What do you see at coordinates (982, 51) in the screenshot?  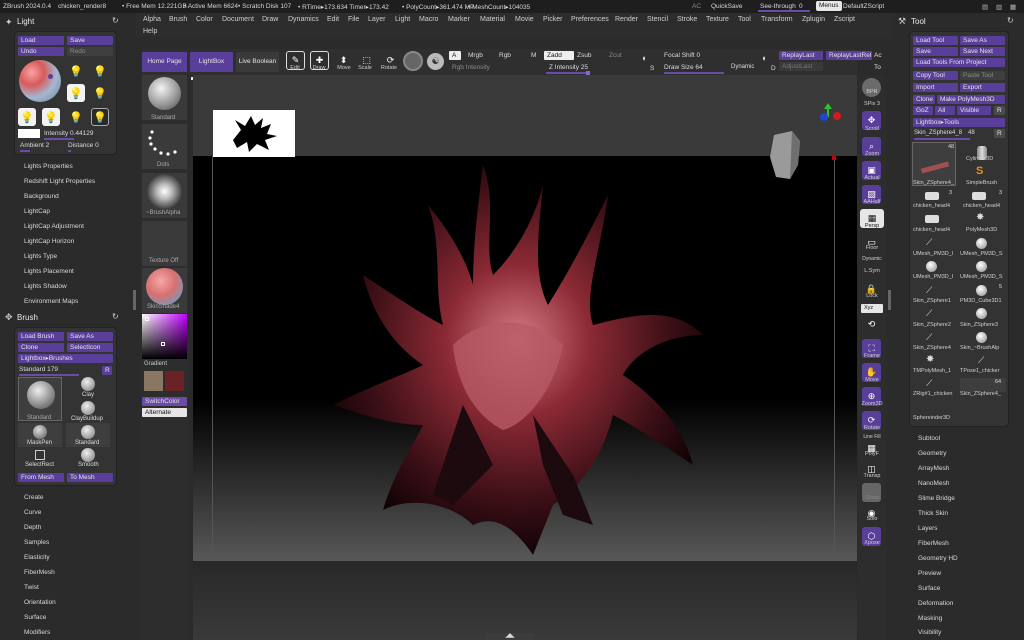 I see `save-next-button: Save Next` at bounding box center [982, 51].